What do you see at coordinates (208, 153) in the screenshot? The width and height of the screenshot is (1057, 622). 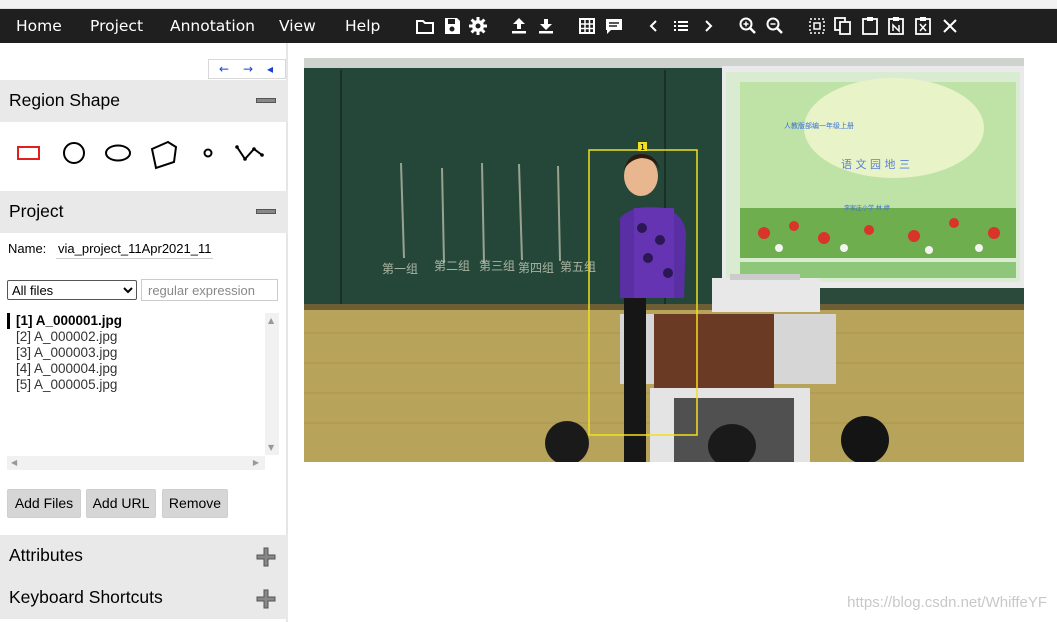 I see `point-shape-icon` at bounding box center [208, 153].